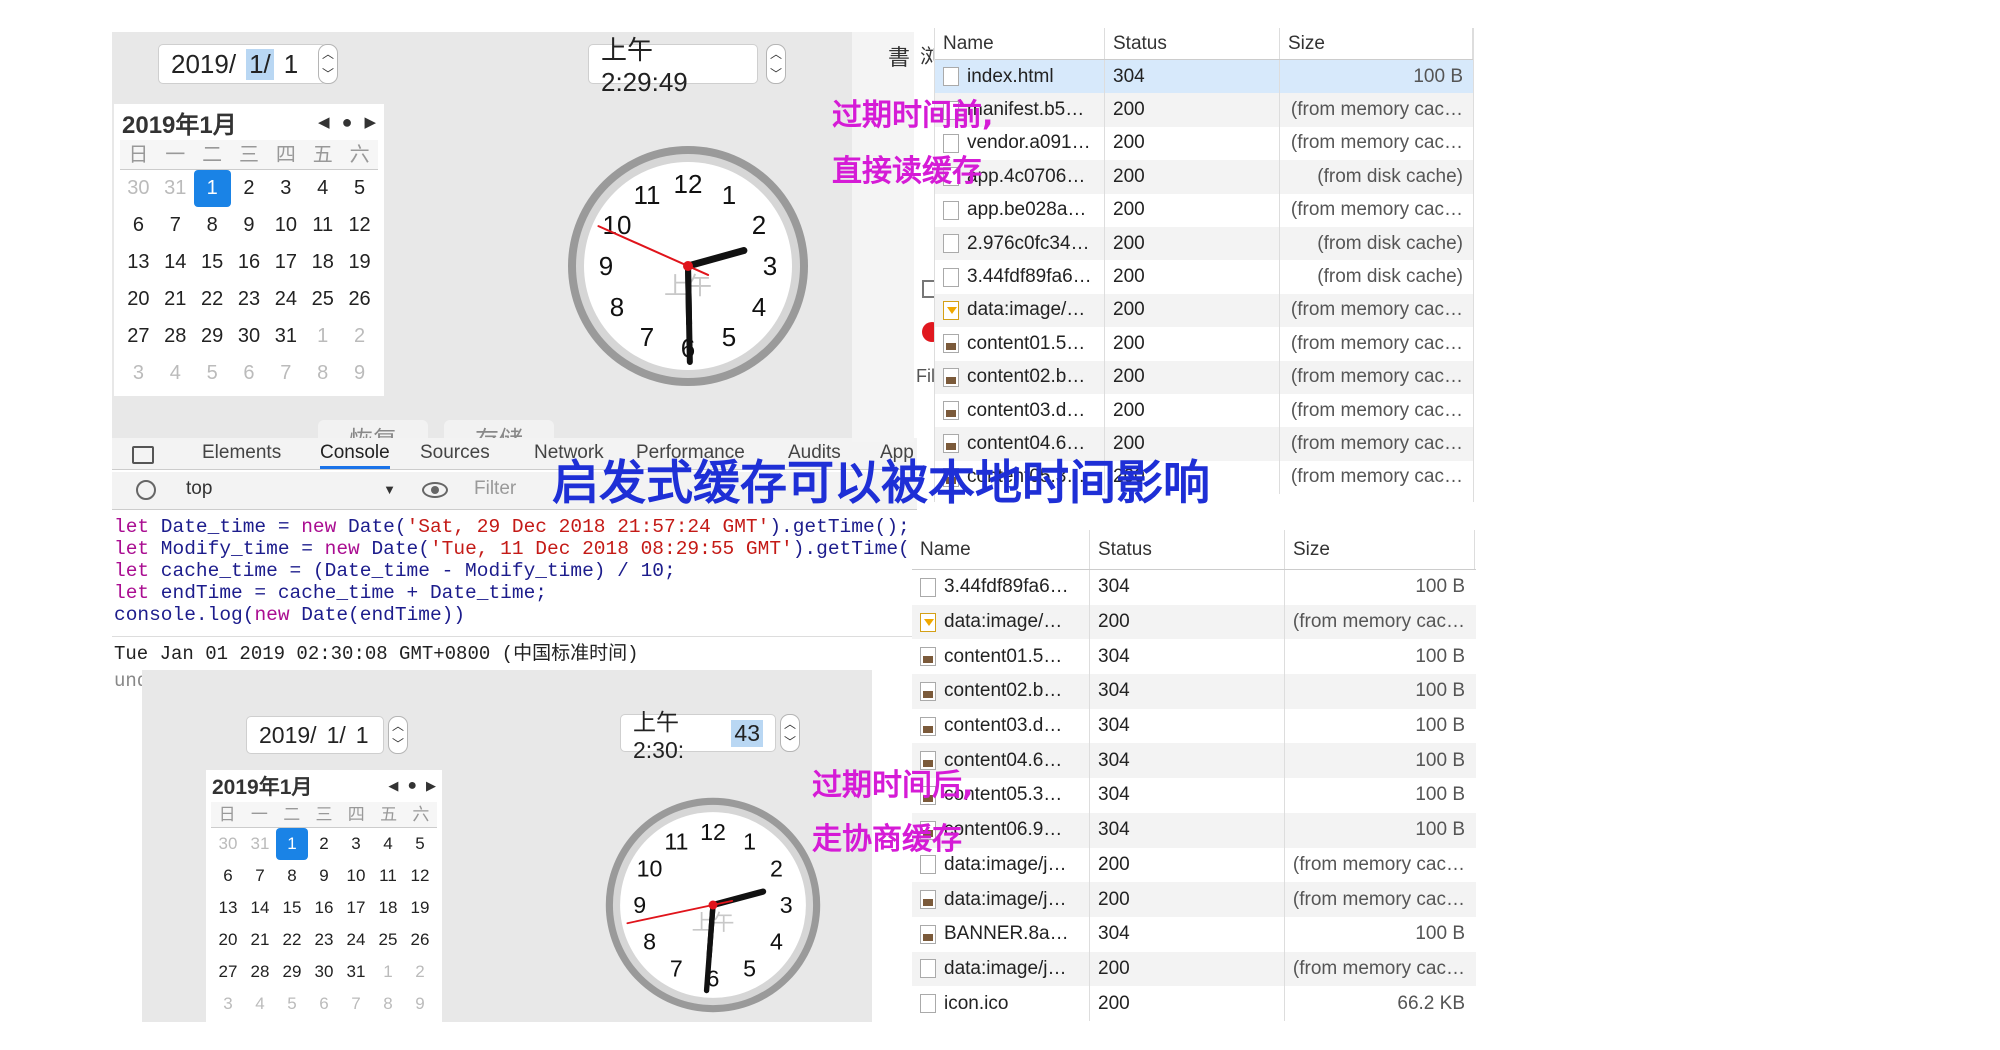 This screenshot has width=2000, height=1050. Describe the element at coordinates (212, 373) in the screenshot. I see `calendar-day: 5` at that location.